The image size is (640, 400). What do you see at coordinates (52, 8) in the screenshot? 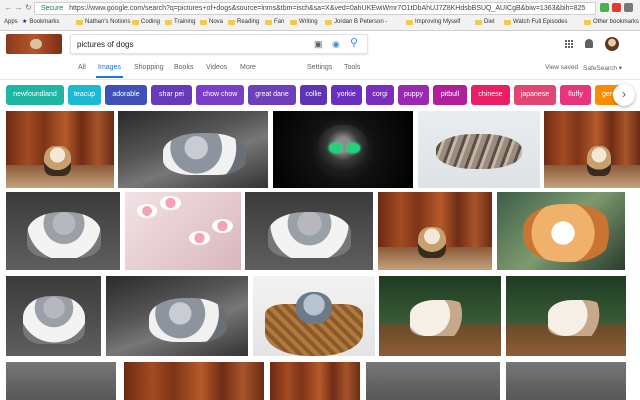
I see `secure-label: Secure` at bounding box center [52, 8].